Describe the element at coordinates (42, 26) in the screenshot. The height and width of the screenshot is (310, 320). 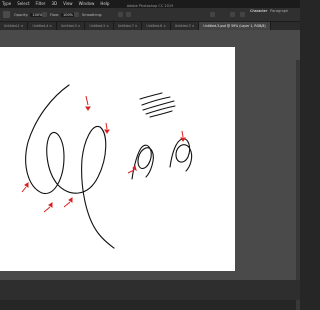
I see `document-tab: Untitled-4 ×` at that location.